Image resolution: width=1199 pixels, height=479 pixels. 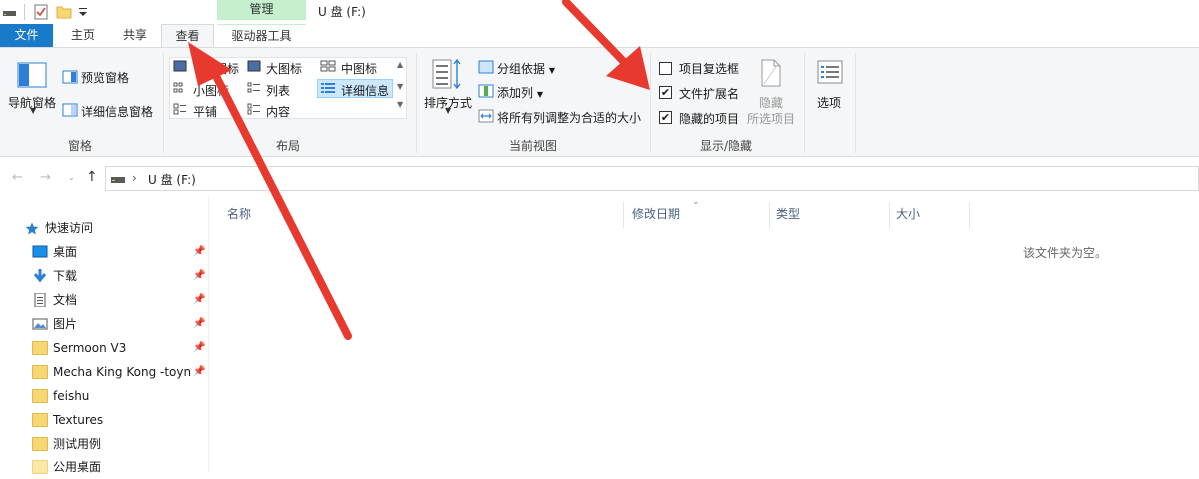 I want to click on nav-item-label: 测试用例, so click(x=77, y=444).